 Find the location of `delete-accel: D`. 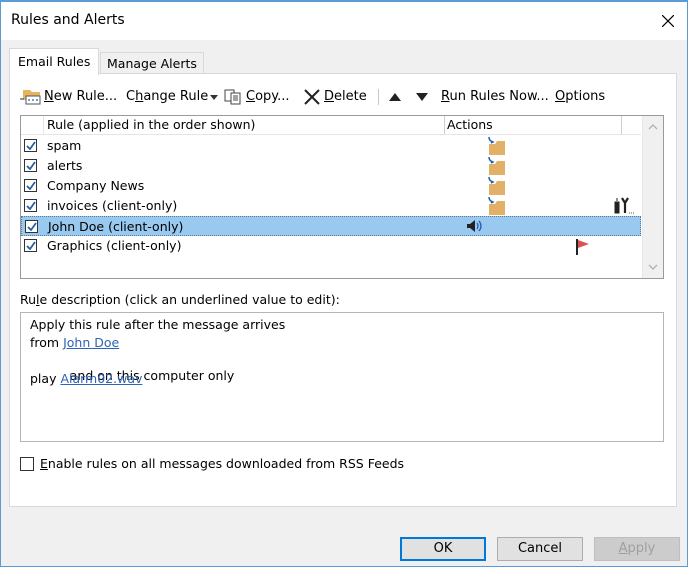

delete-accel: D is located at coordinates (329, 96).